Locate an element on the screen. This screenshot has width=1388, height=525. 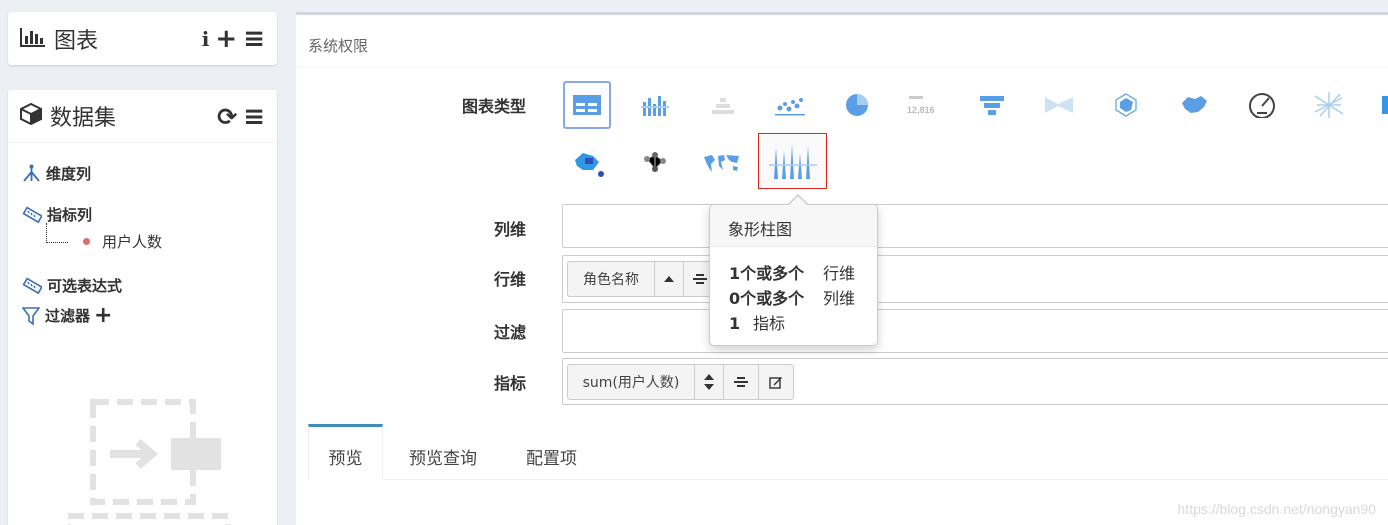
chart-panel-title: 图表 is located at coordinates (76, 41).